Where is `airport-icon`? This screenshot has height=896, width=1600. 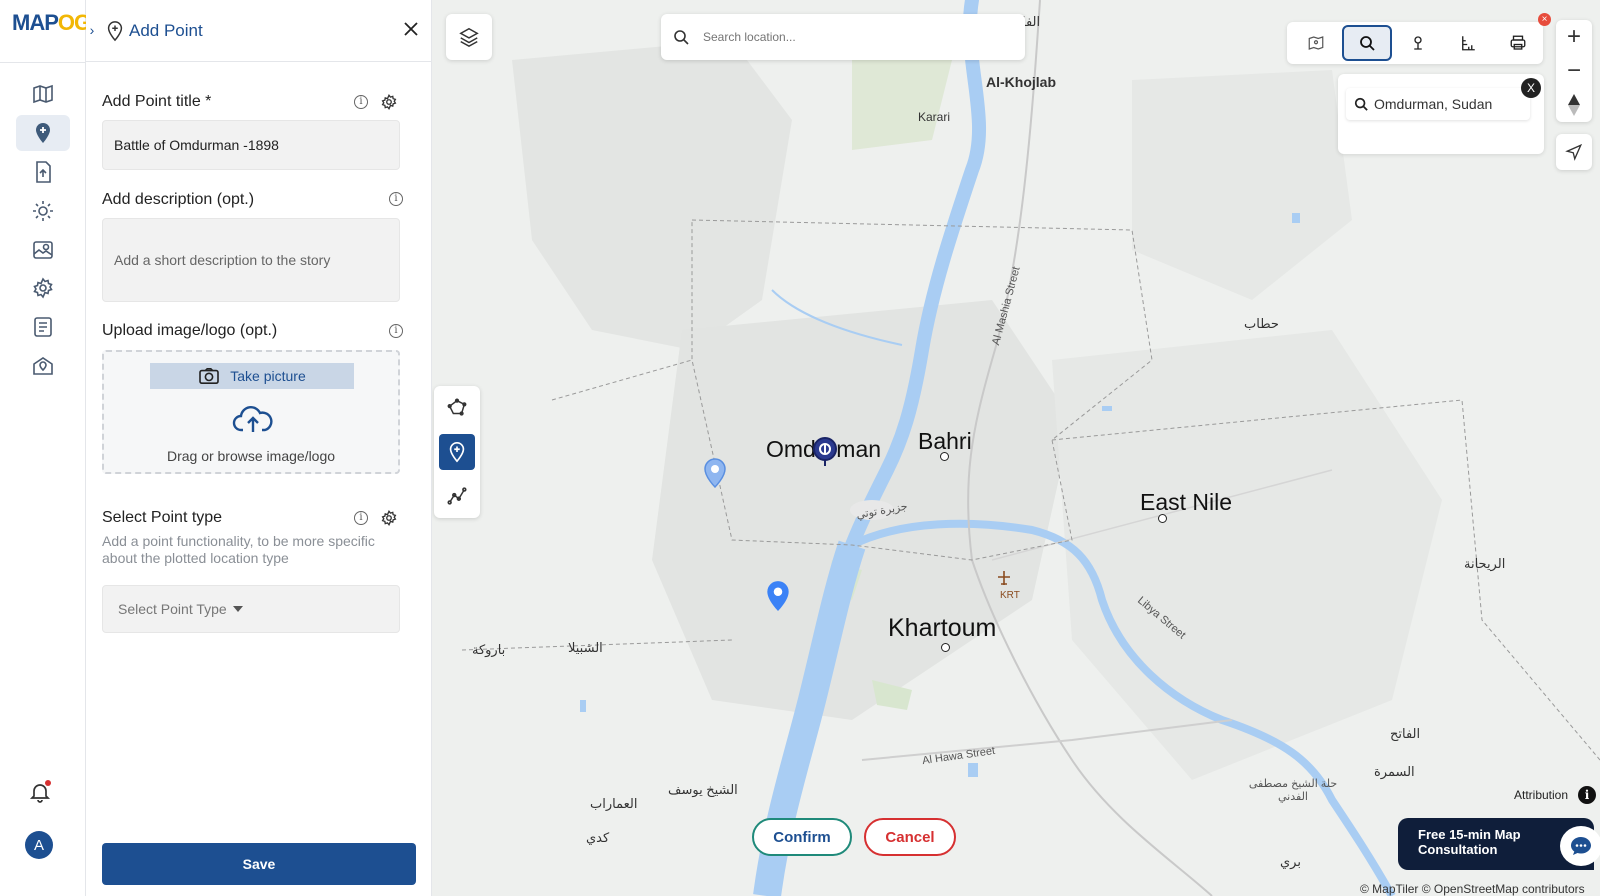
airport-icon is located at coordinates (1004, 578).